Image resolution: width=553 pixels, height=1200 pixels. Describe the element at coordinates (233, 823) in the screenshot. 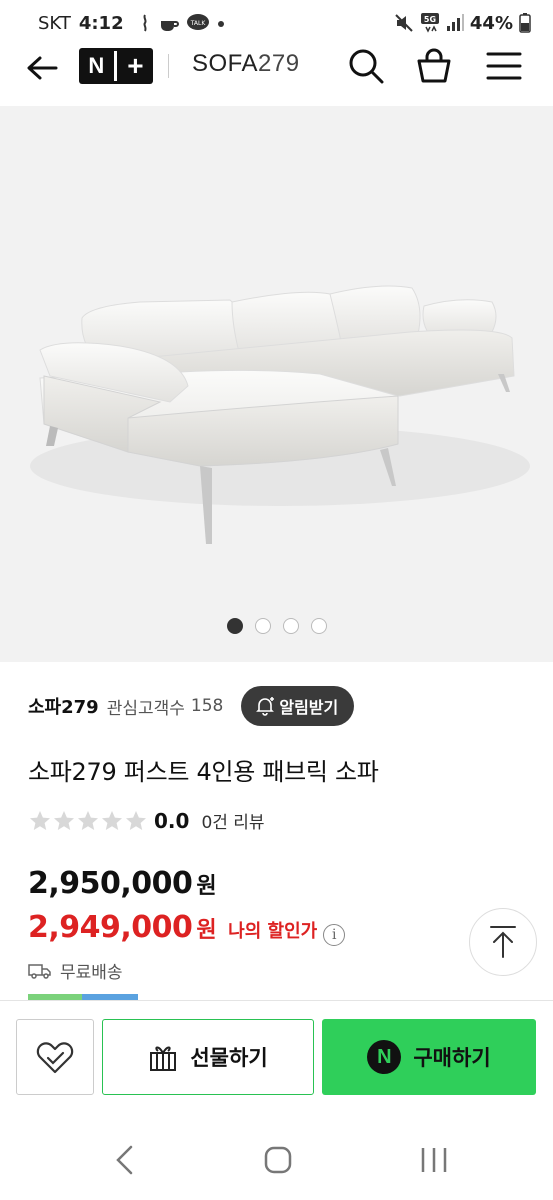

I see `review-count: 0건 리뷰` at that location.